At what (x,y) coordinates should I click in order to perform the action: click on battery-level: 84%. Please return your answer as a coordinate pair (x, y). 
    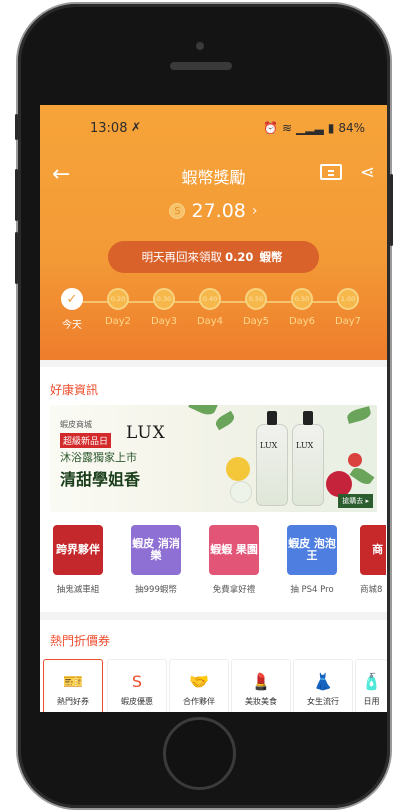
    Looking at the image, I should click on (351, 128).